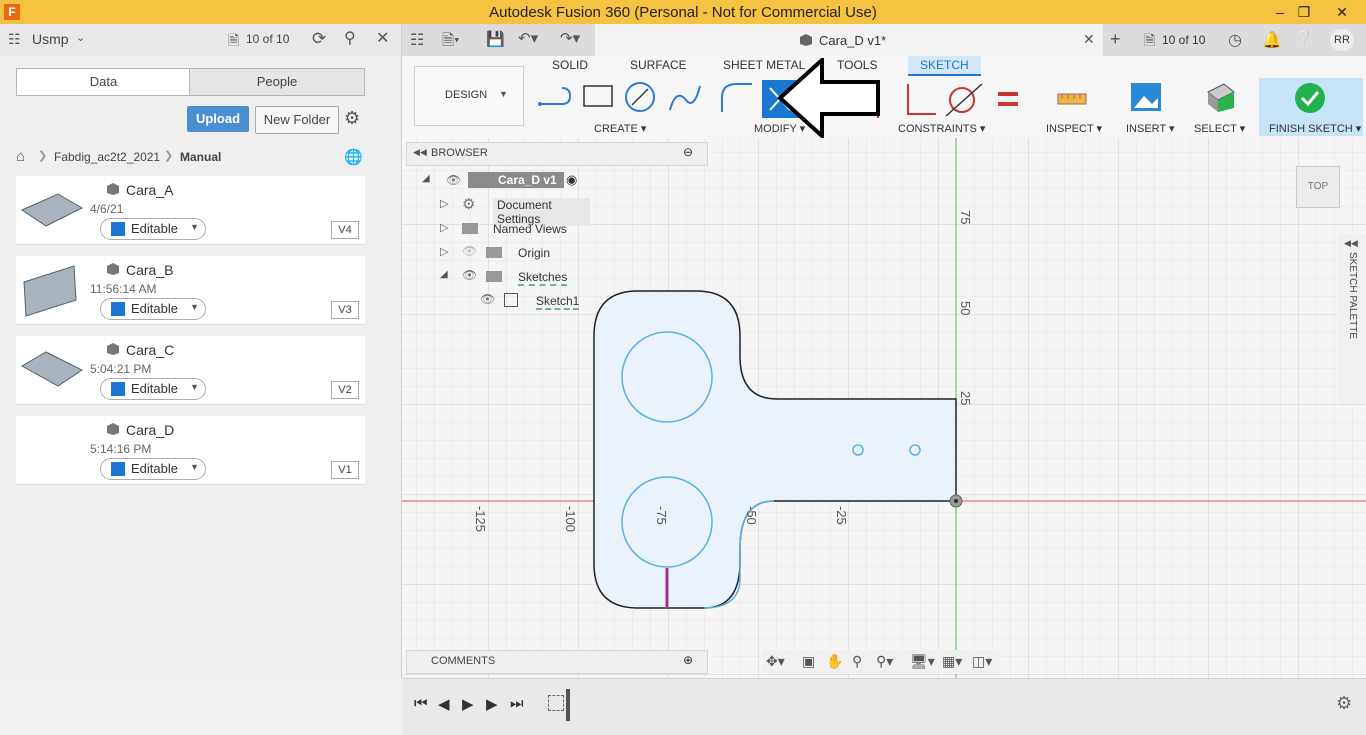  I want to click on data-panel-toggle-icon: ☷, so click(417, 40).